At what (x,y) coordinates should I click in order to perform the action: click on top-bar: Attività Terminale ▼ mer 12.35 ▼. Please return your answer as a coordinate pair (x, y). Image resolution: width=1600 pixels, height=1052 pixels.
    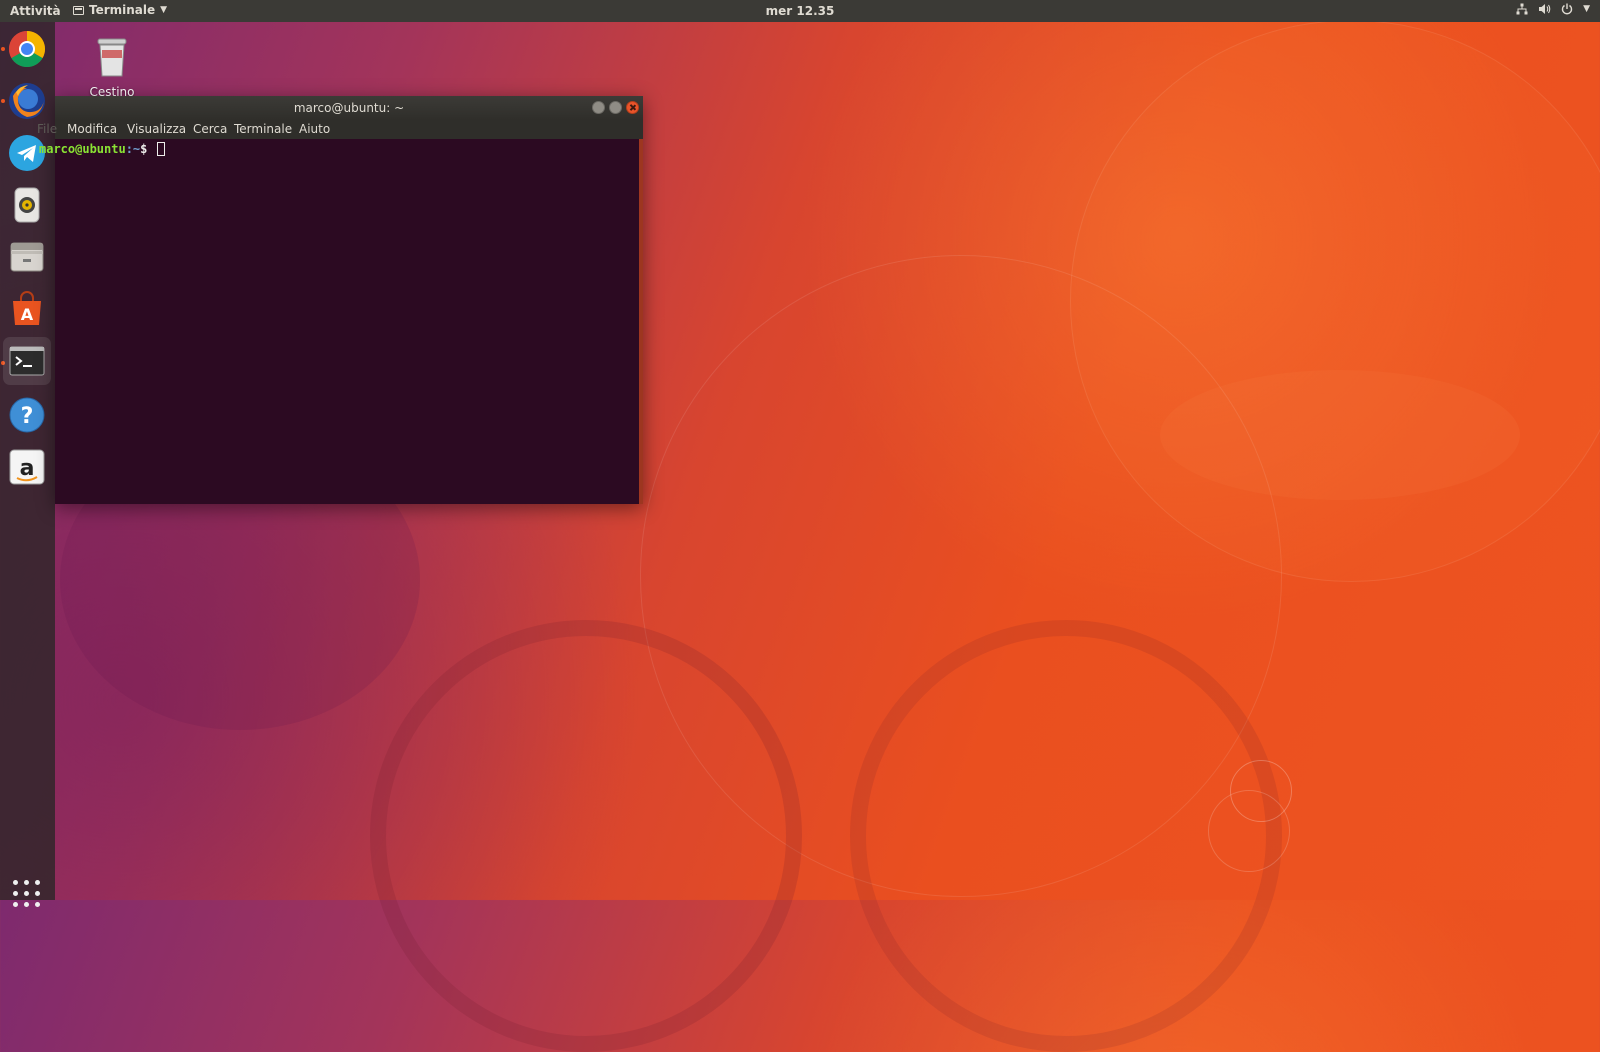
    Looking at the image, I should click on (800, 11).